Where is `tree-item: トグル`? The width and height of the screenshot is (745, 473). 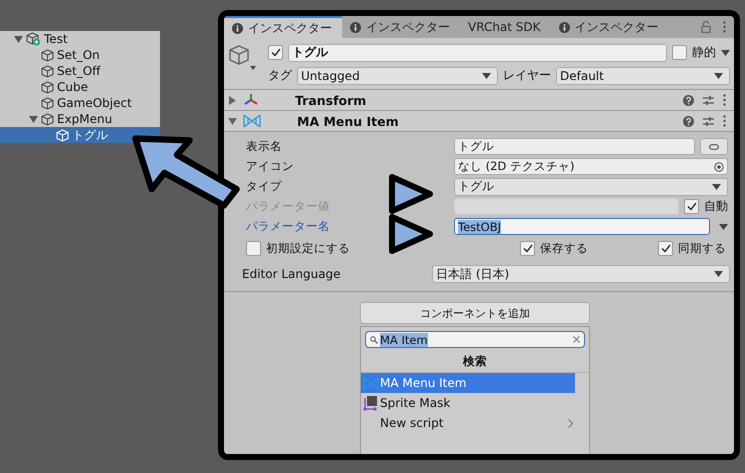 tree-item: トグル is located at coordinates (80, 135).